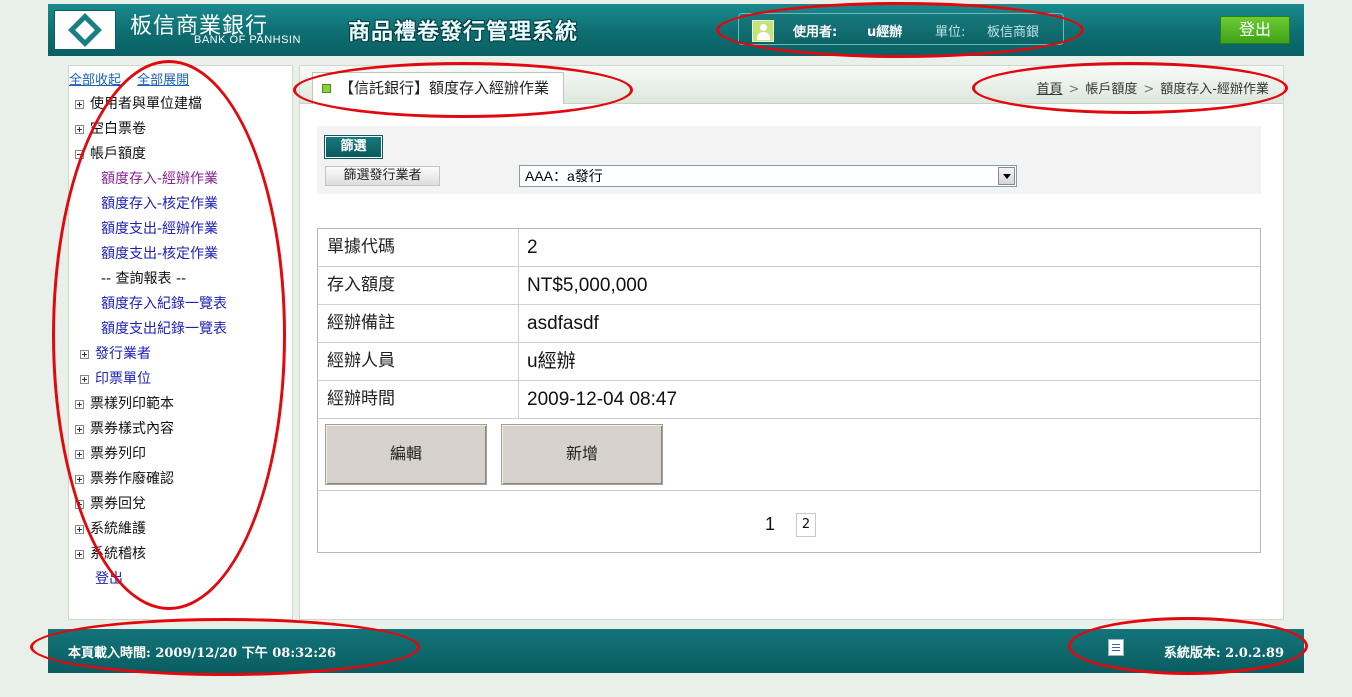  What do you see at coordinates (118, 504) in the screenshot?
I see `sidebar-item-label: 票券回兌` at bounding box center [118, 504].